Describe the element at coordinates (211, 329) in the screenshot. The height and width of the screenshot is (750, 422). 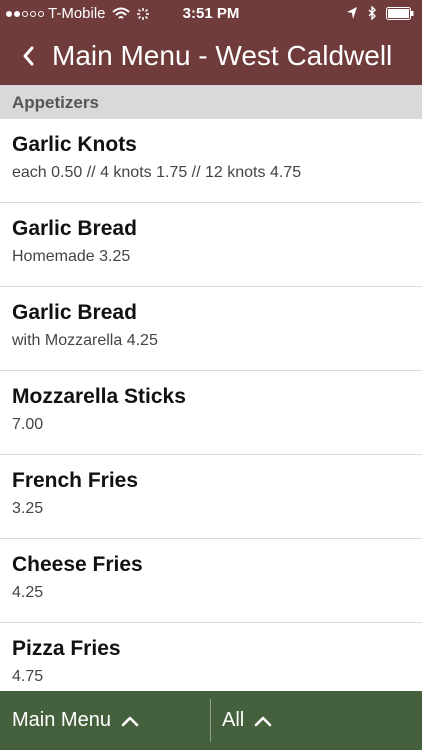
I see `menu-item: Garlic Bread with Mozzarella 4.25` at that location.